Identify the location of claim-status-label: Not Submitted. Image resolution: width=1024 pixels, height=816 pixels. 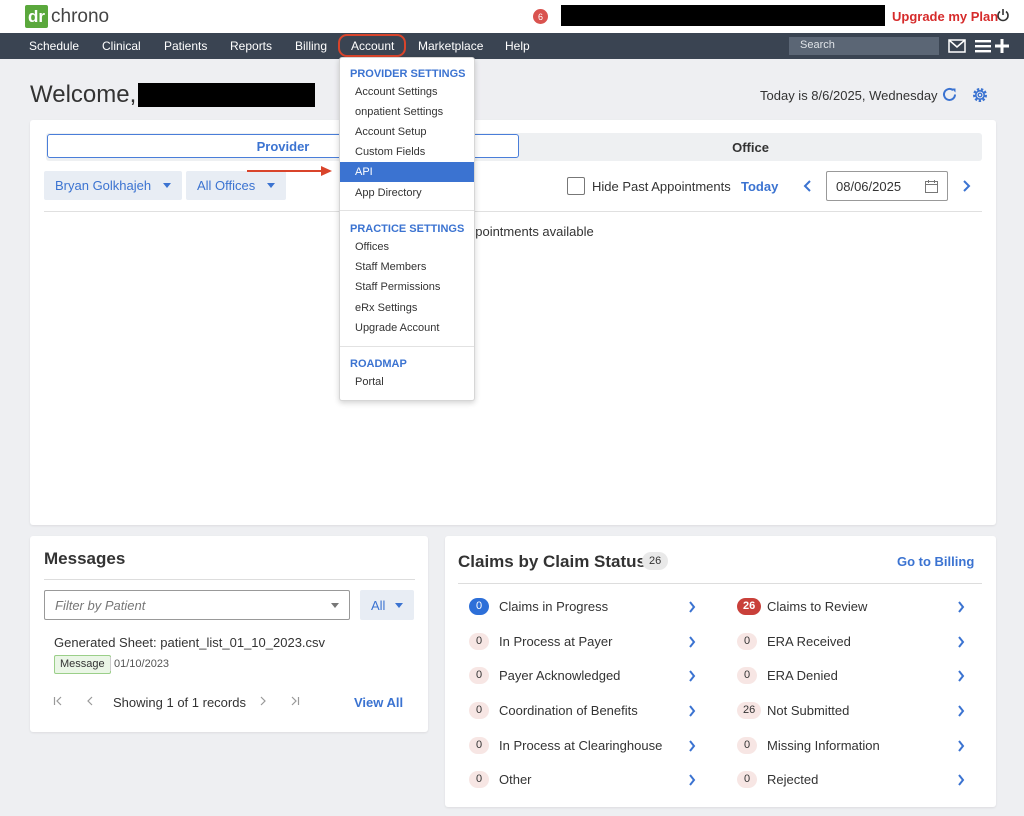
(808, 710).